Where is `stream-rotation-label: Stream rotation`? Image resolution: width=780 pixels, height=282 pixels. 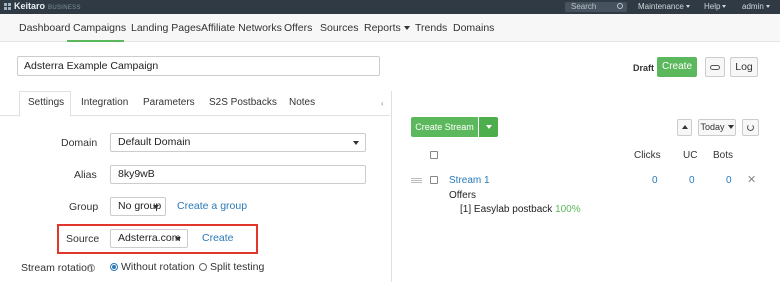
stream-rotation-label: Stream rotation is located at coordinates (57, 268).